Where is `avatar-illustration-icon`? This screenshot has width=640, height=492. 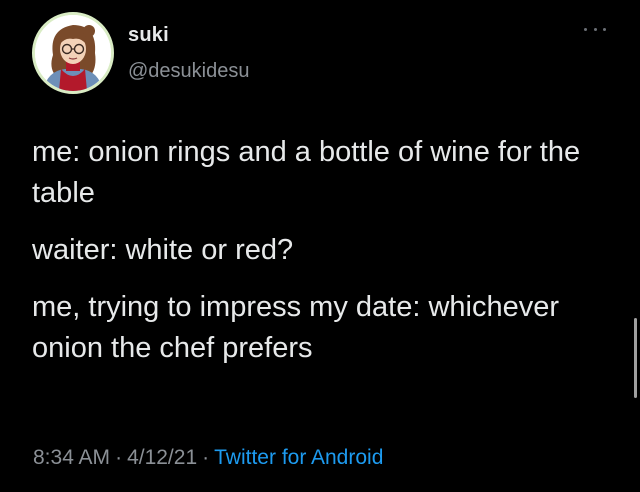 avatar-illustration-icon is located at coordinates (73, 53).